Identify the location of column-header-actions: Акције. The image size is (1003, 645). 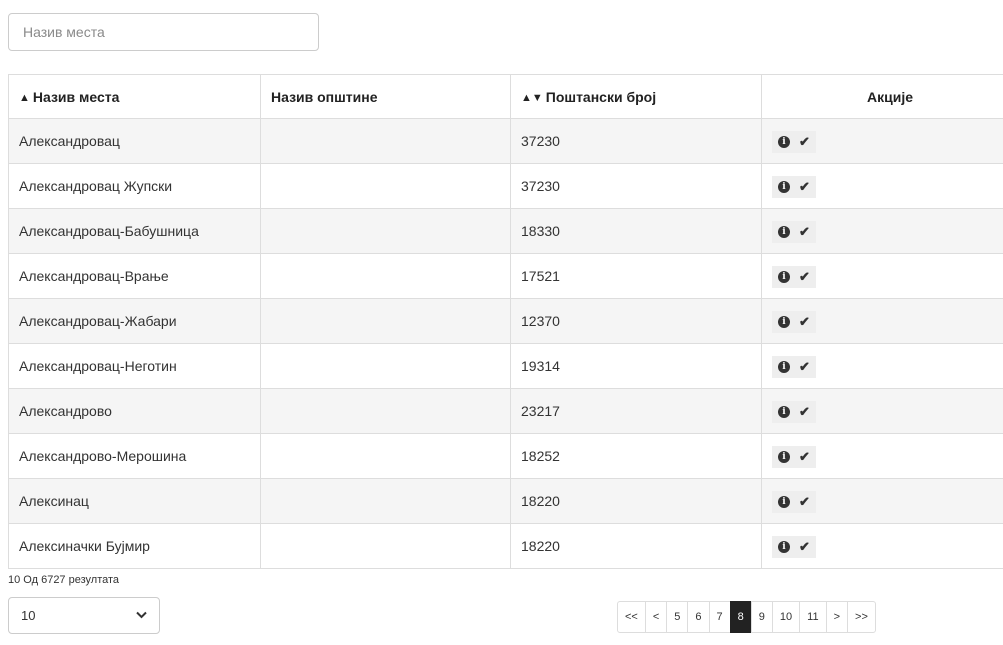
(882, 96).